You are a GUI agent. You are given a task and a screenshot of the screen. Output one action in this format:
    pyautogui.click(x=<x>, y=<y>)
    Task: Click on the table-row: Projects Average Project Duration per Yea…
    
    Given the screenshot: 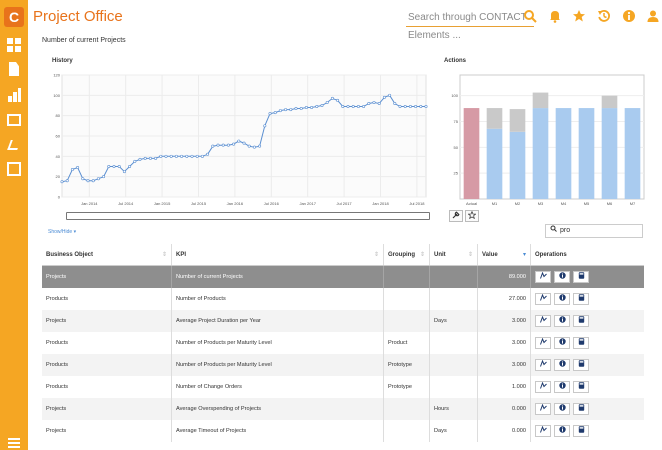 What is the action you would take?
    pyautogui.click(x=343, y=321)
    